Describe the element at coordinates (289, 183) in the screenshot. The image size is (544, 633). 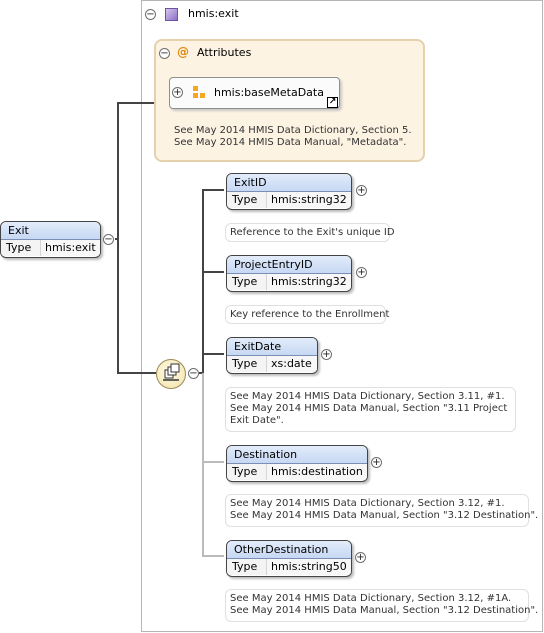
I see `element-name: ExitID` at that location.